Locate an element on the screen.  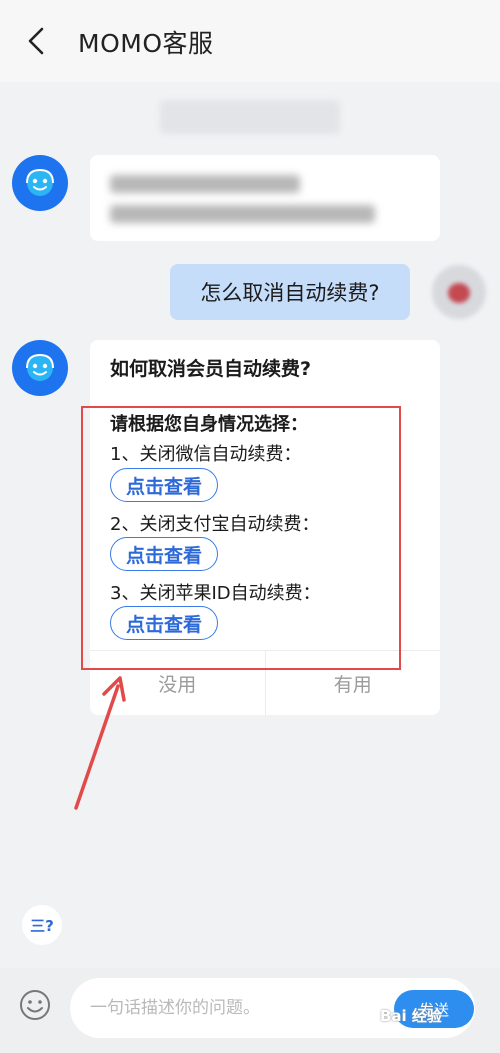
view-wechat-button: 点击查看 is located at coordinates (164, 485).